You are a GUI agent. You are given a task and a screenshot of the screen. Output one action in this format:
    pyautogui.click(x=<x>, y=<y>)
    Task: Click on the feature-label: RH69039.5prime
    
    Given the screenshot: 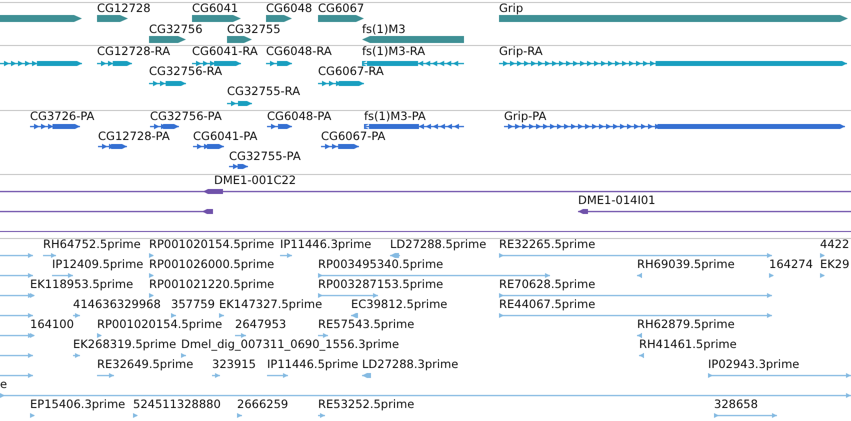 What is the action you would take?
    pyautogui.click(x=686, y=264)
    